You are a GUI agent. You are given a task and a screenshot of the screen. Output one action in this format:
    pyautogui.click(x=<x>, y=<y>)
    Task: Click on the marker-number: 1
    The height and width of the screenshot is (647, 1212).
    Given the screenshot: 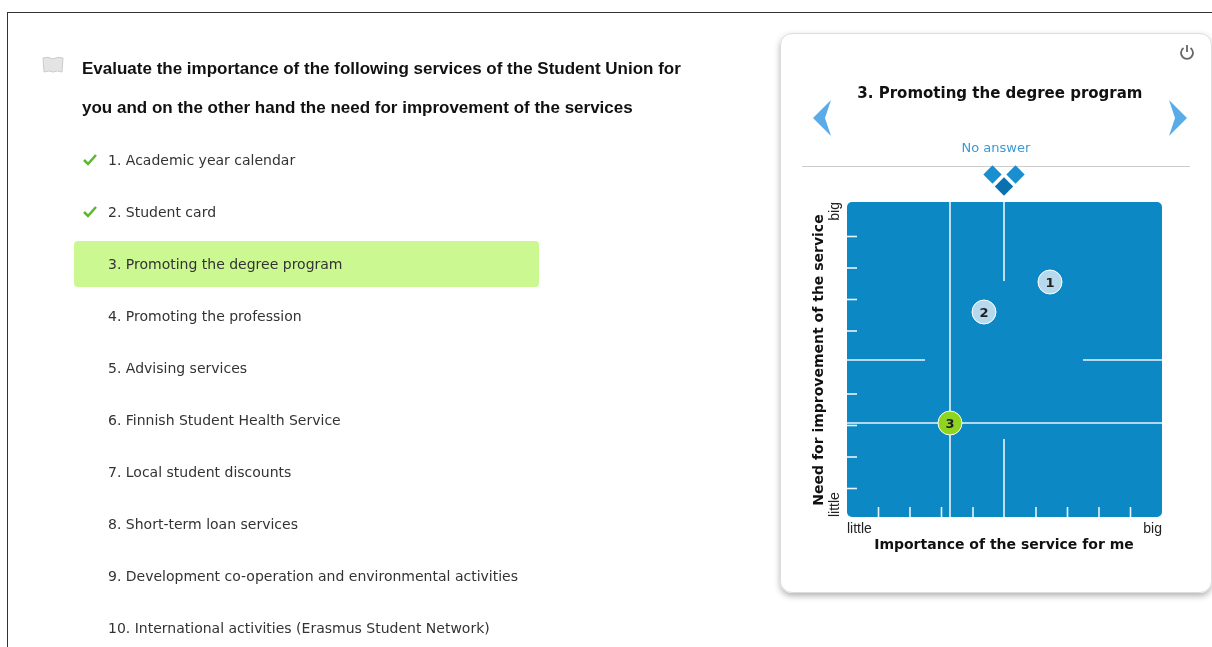 What is the action you would take?
    pyautogui.click(x=1050, y=282)
    